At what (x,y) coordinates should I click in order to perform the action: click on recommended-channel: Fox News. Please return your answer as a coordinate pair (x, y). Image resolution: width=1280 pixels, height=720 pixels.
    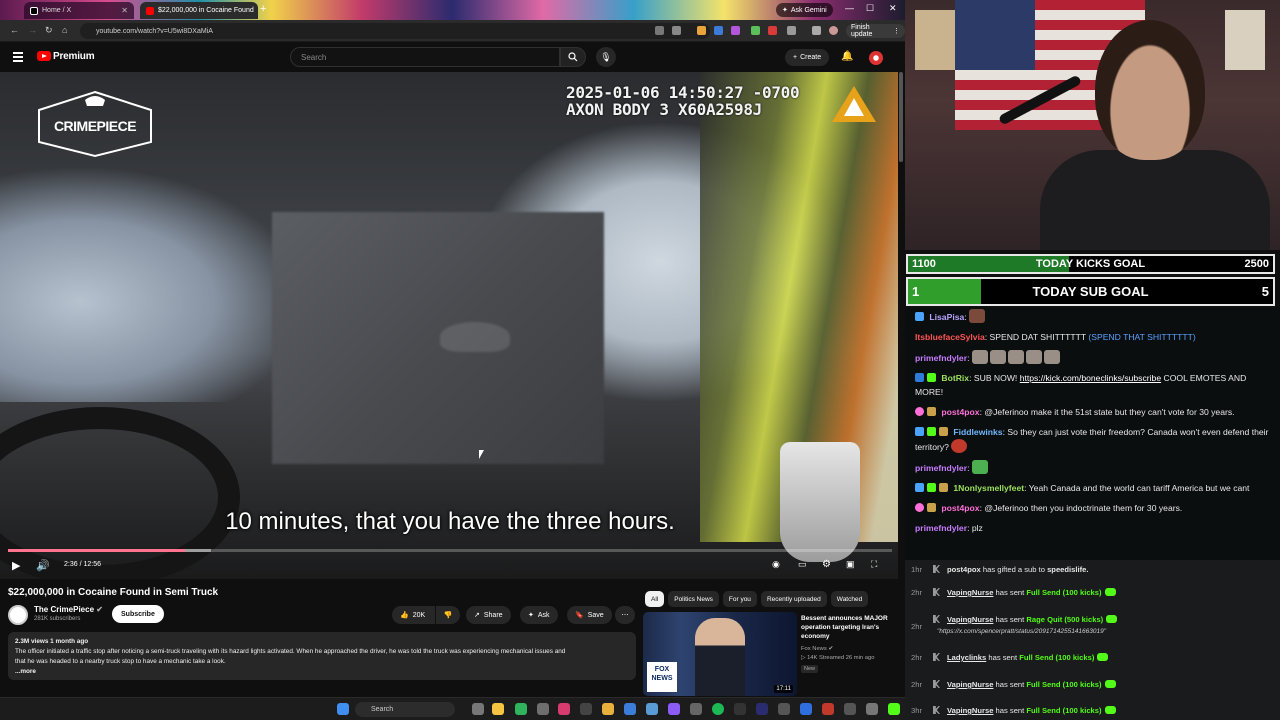
    Looking at the image, I should click on (814, 649).